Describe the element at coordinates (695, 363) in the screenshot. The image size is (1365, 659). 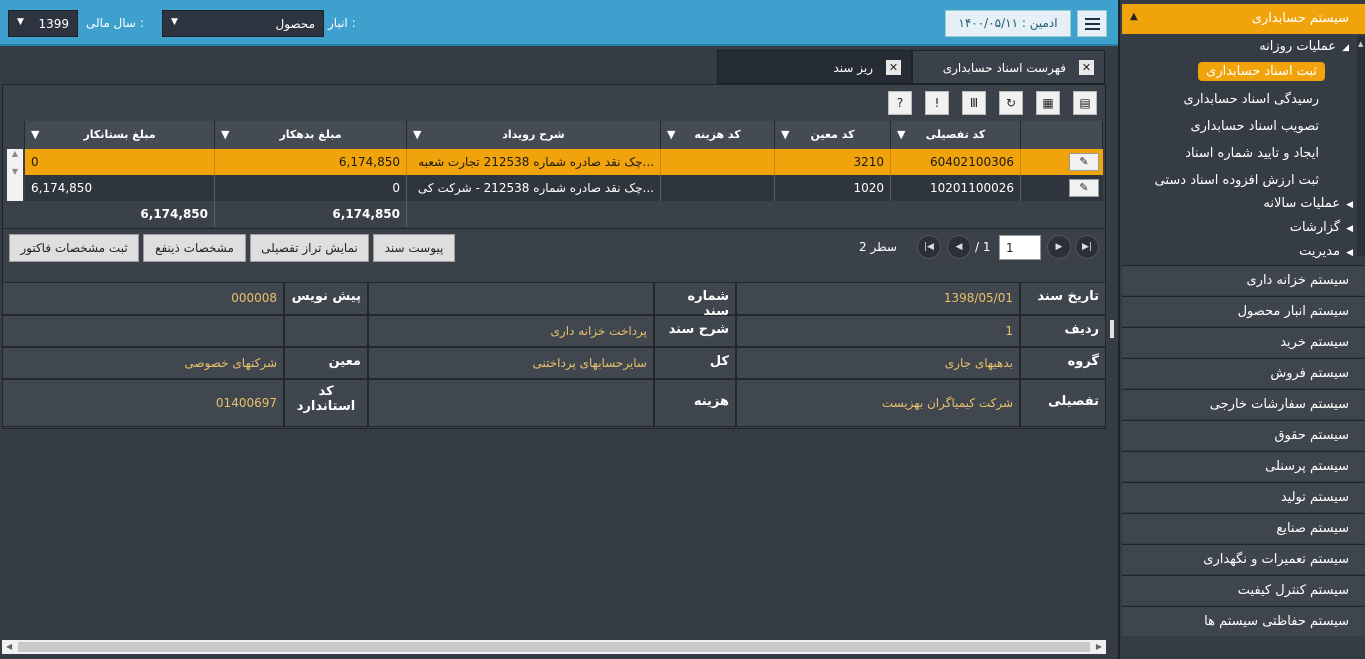
I see `kol-label: کل` at that location.